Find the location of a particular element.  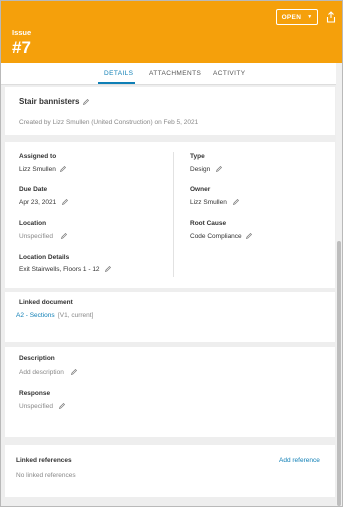

tab-activity: ACTIVITY is located at coordinates (229, 73).